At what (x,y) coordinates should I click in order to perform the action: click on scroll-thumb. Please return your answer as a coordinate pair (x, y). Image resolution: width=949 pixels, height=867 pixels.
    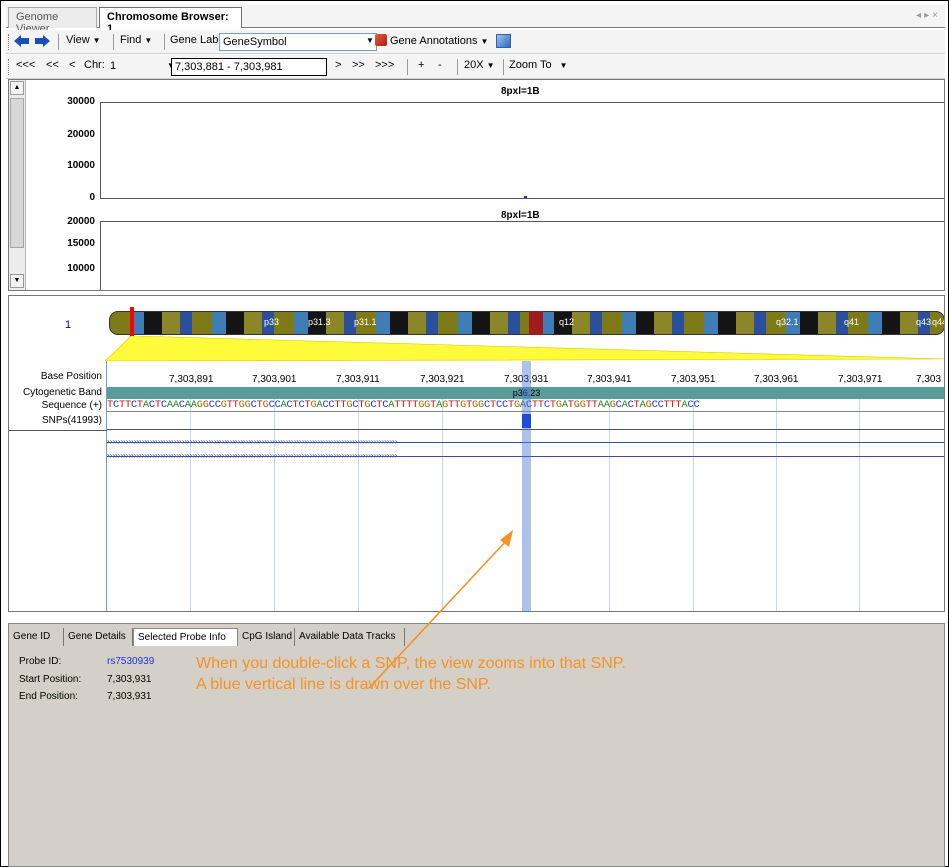
    Looking at the image, I should click on (17, 173).